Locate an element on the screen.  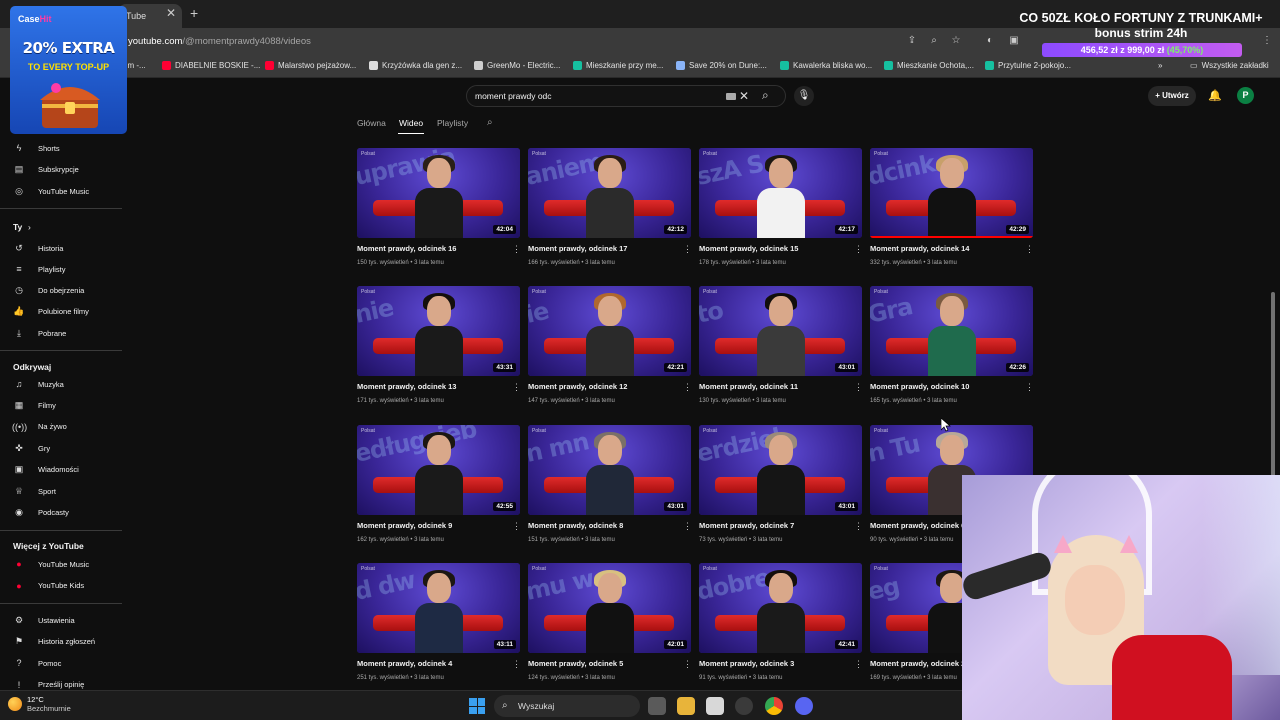
microphone-icon: 🎙 is located at coordinates (804, 96).